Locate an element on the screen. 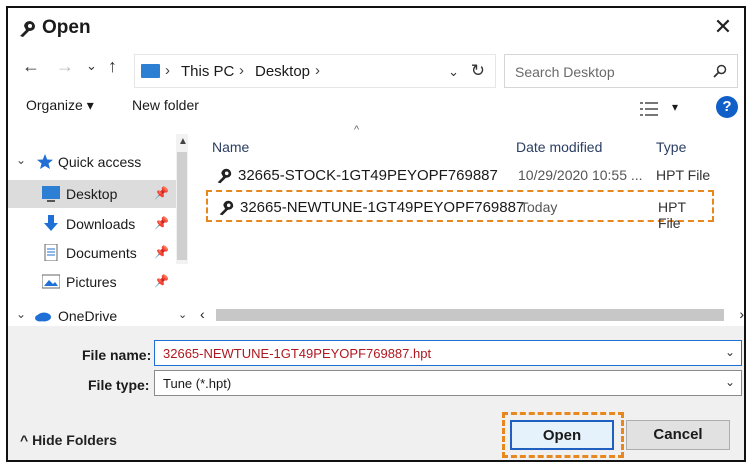  nav-item-label: Pictures is located at coordinates (91, 282).